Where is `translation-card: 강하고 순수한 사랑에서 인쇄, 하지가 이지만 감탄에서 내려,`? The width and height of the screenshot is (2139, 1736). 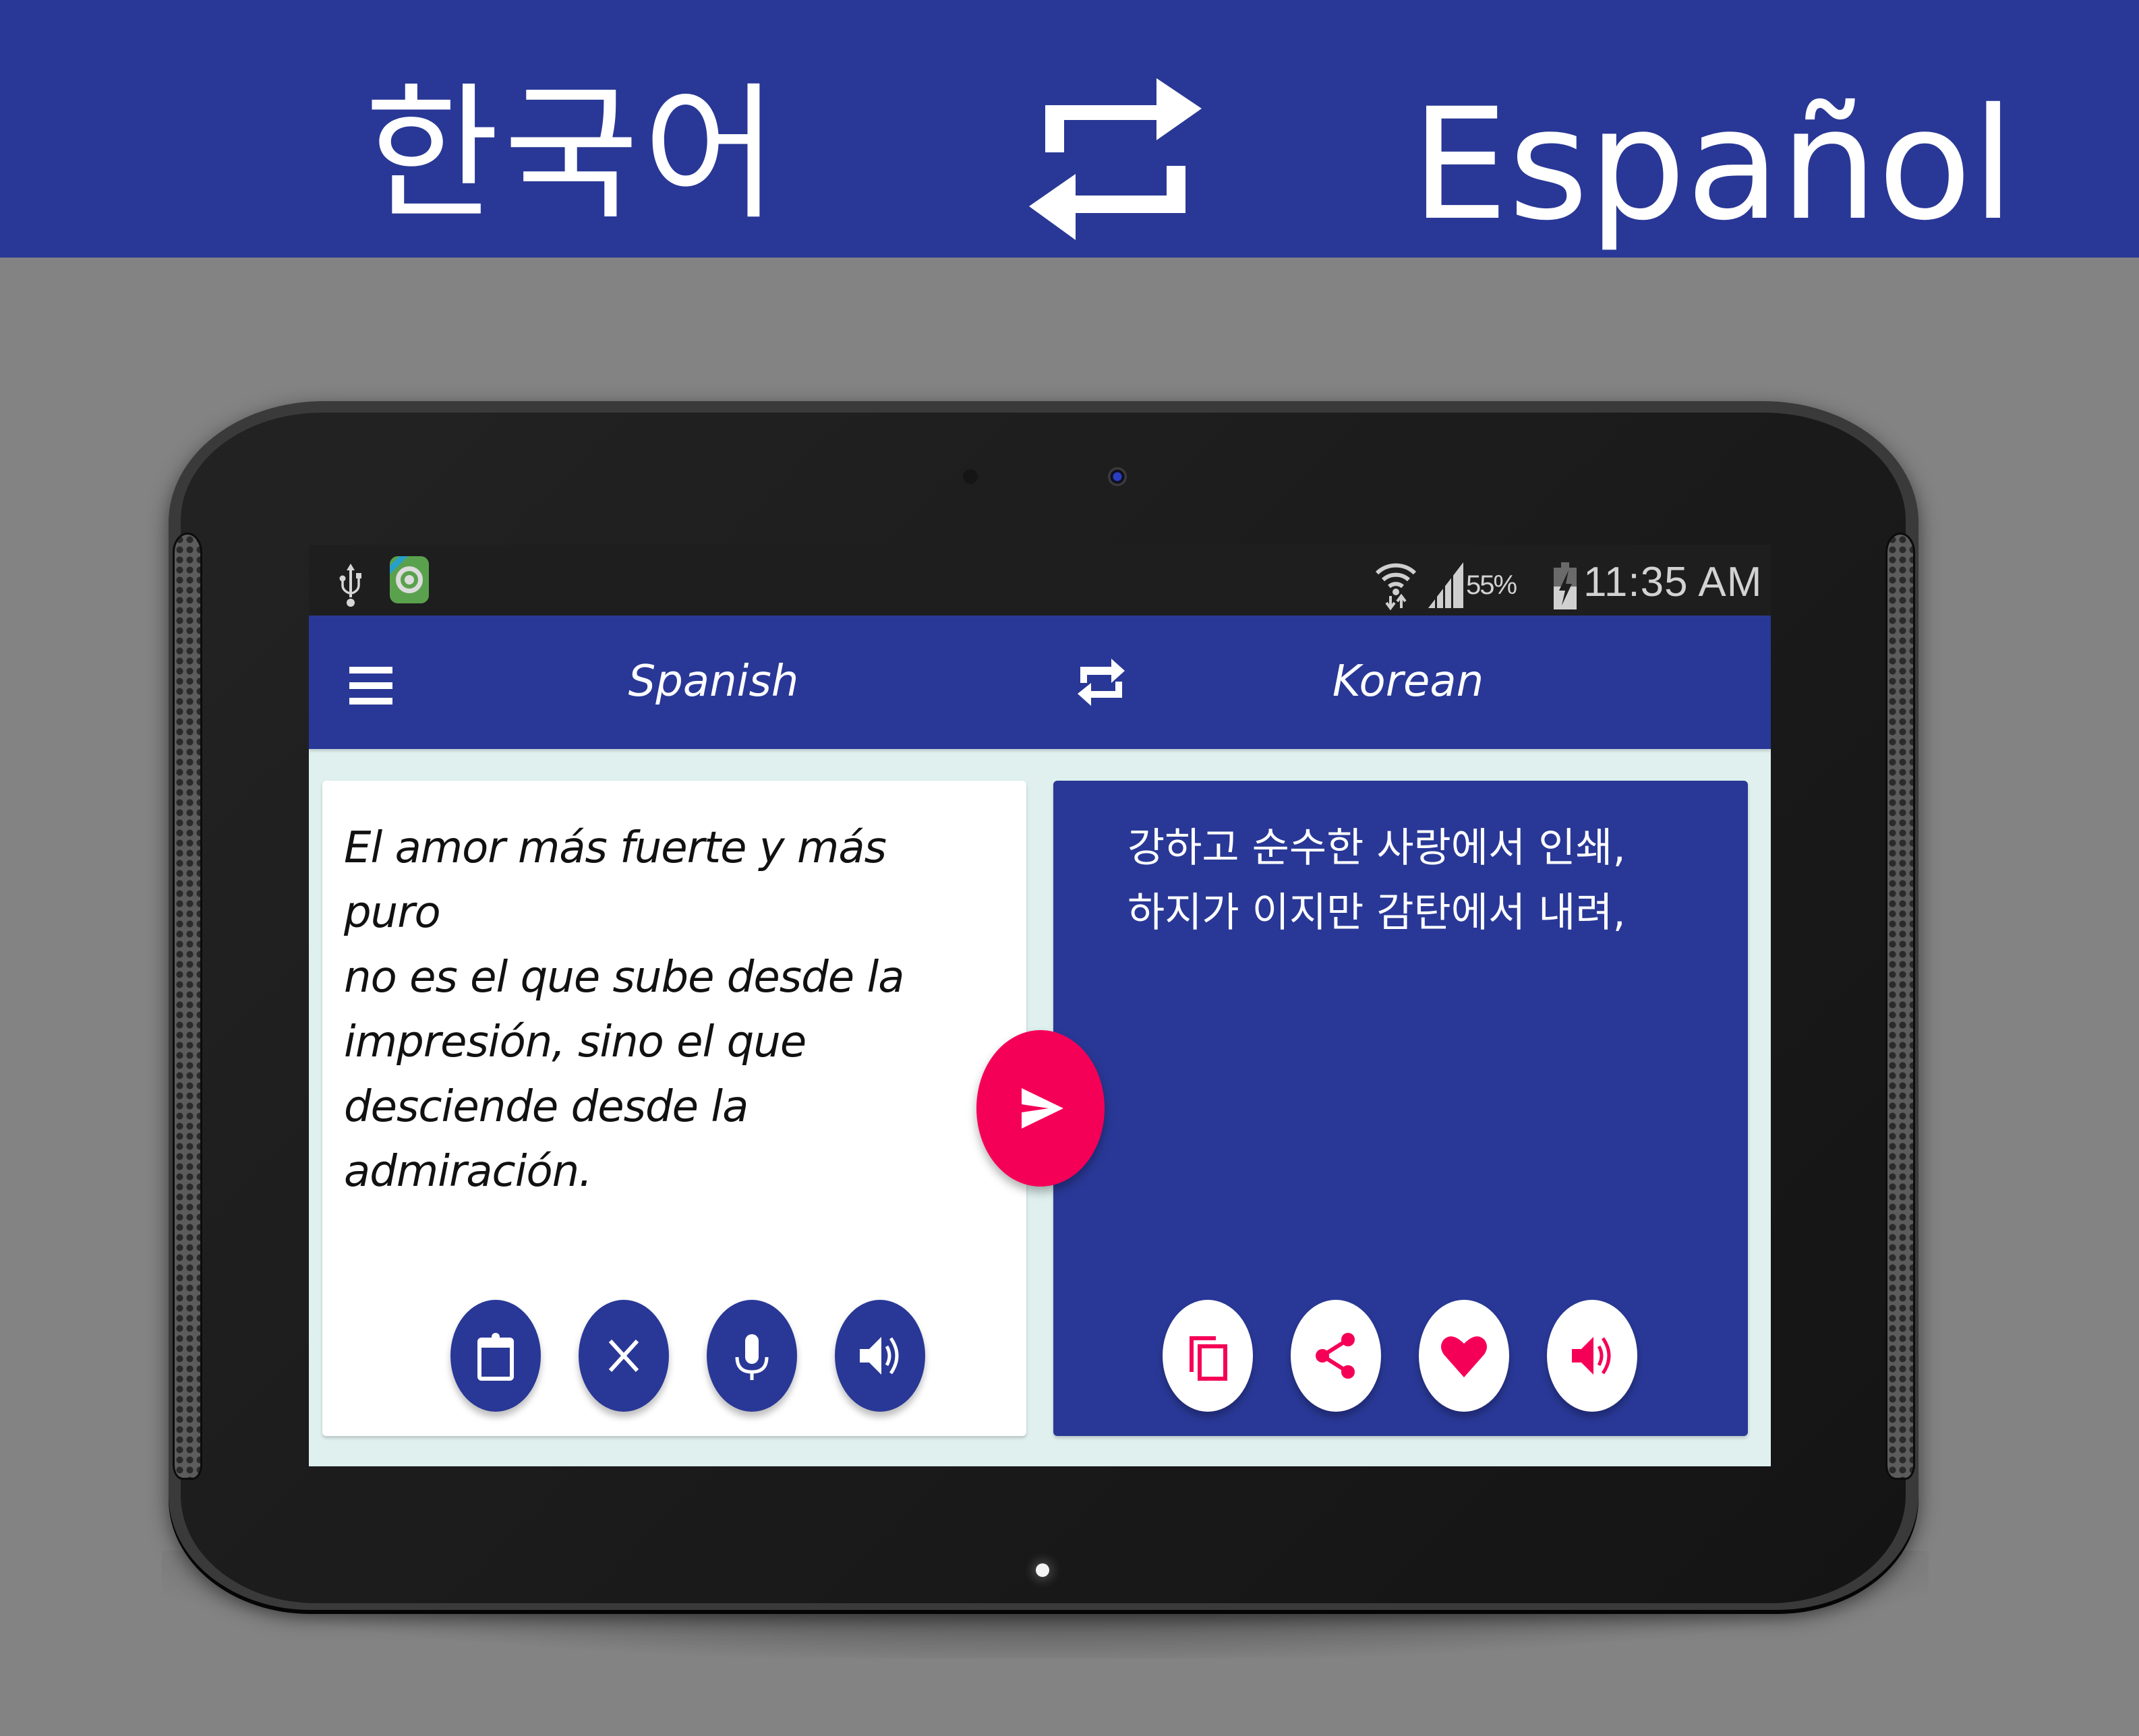 translation-card: 강하고 순수한 사랑에서 인쇄, 하지가 이지만 감탄에서 내려, is located at coordinates (1400, 1108).